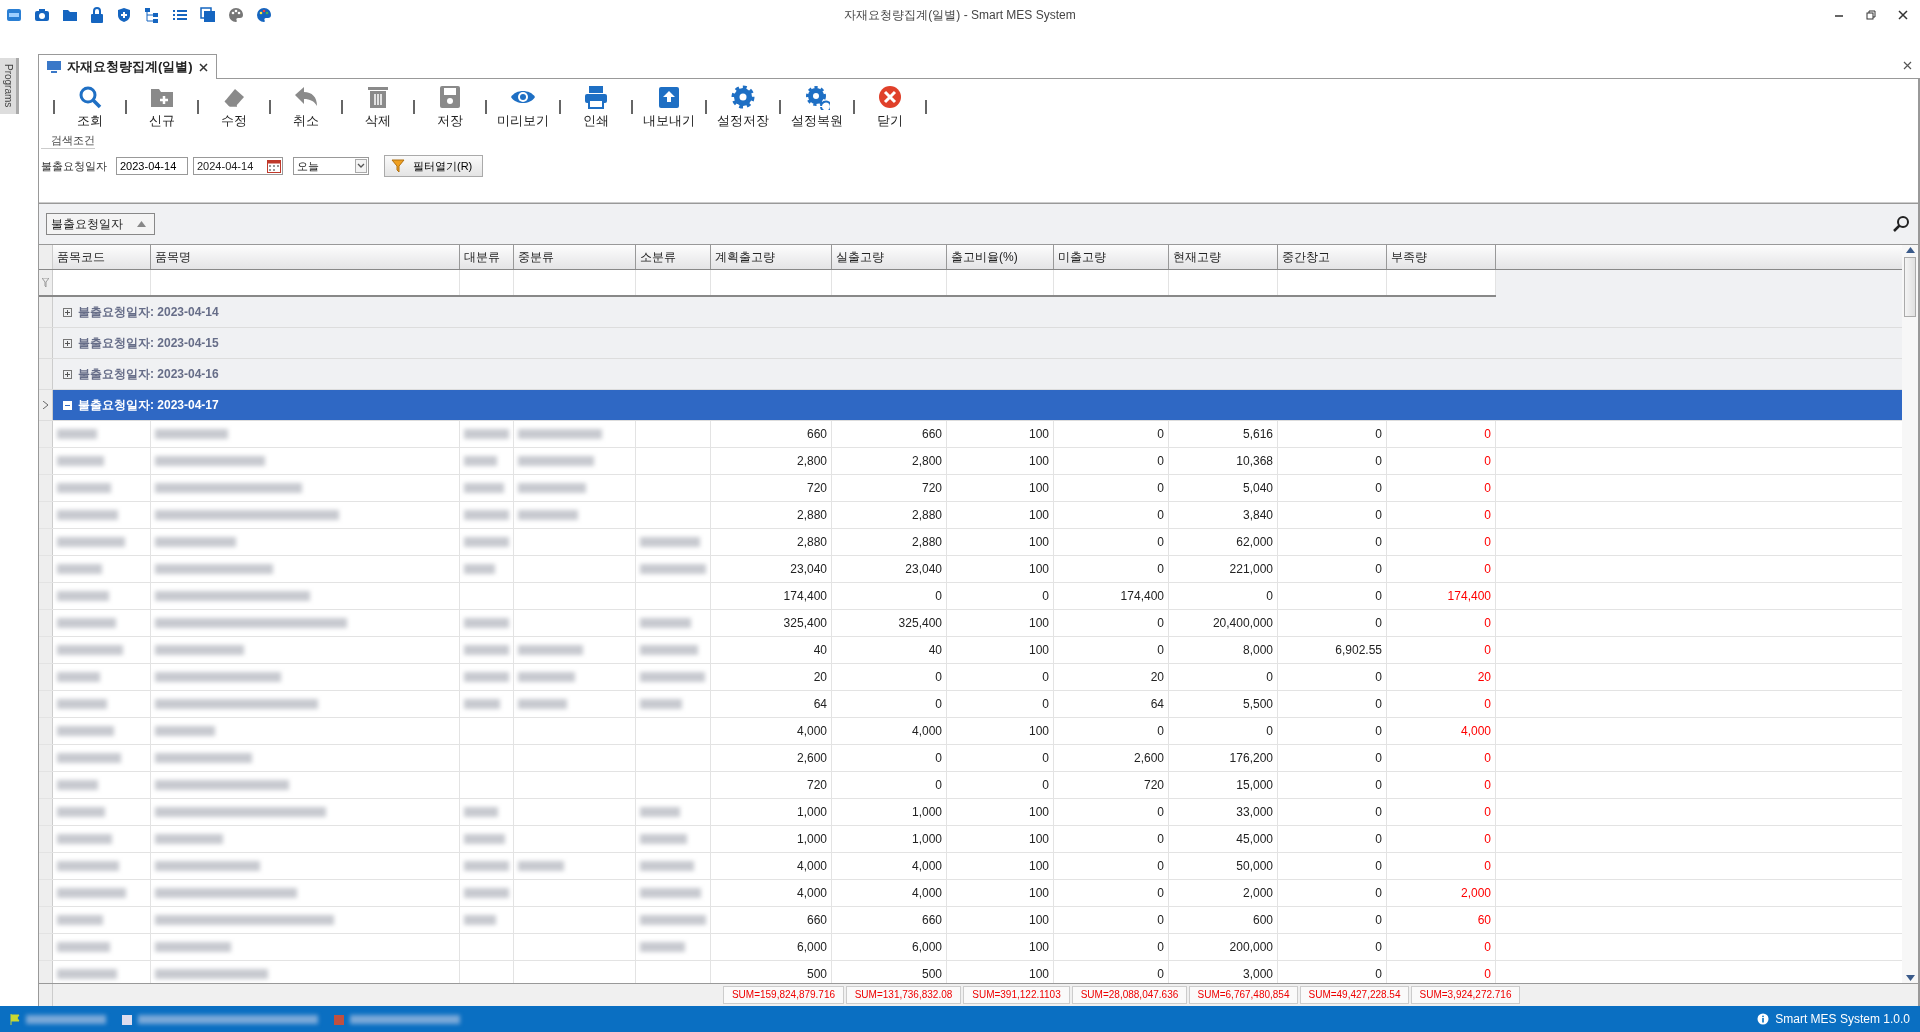  What do you see at coordinates (771, 596) in the screenshot?
I see `table-cell: 174,400` at bounding box center [771, 596].